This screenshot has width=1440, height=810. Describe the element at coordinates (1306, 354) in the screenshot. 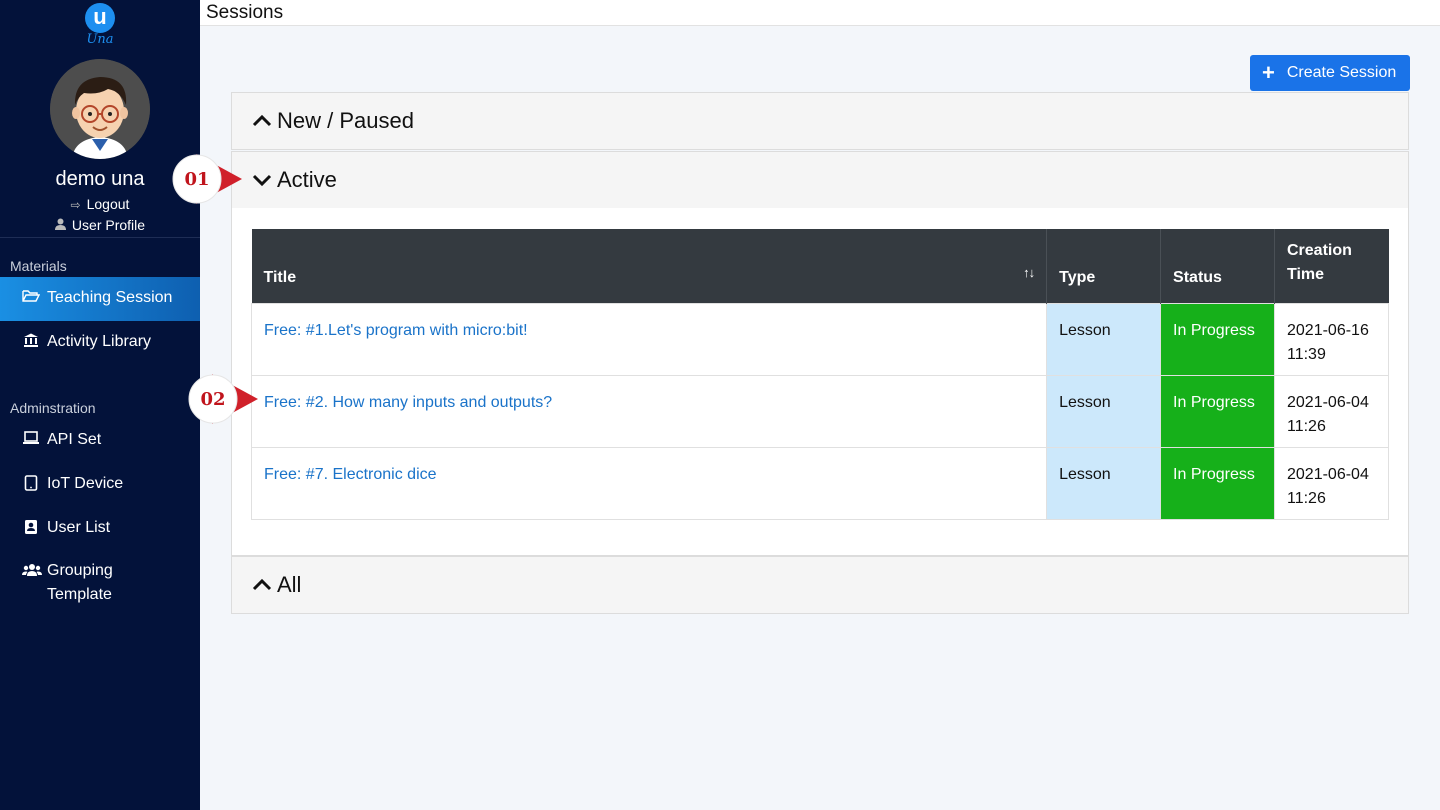

I see `creation-time: 11:39` at that location.